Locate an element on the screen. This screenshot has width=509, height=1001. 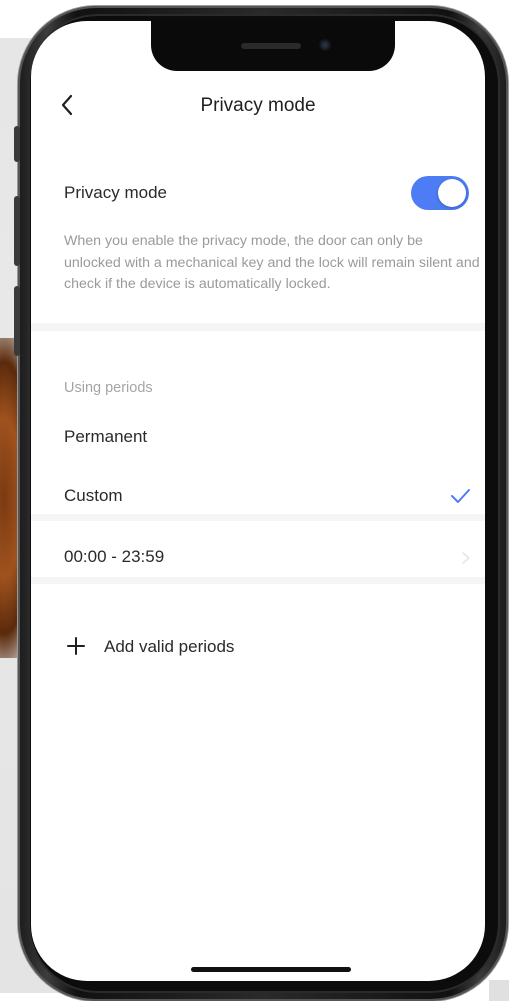
speaker-grille is located at coordinates (271, 46).